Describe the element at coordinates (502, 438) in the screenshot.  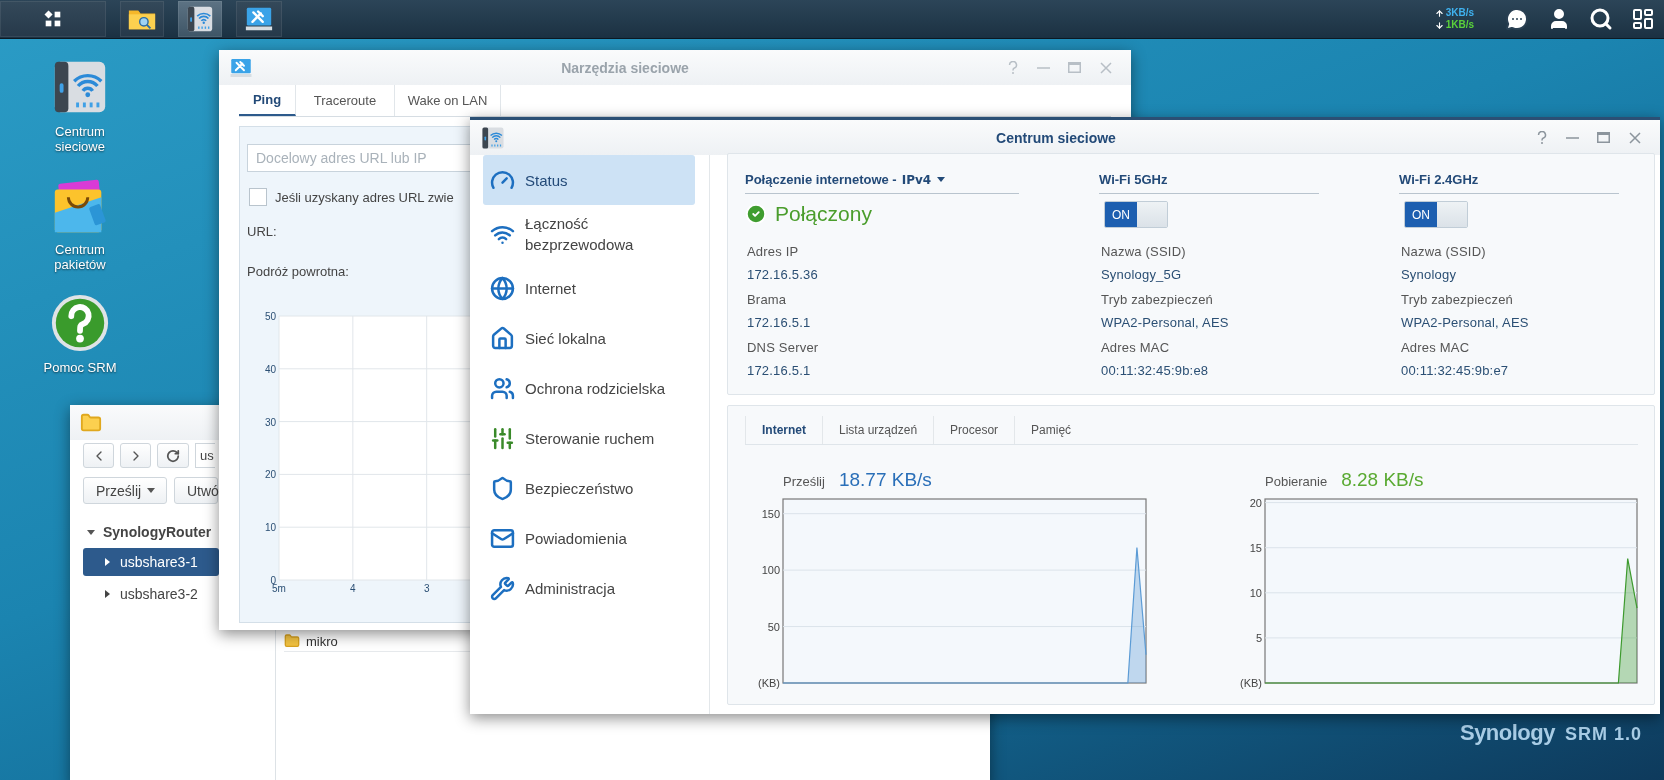
I see `sliders-icon` at that location.